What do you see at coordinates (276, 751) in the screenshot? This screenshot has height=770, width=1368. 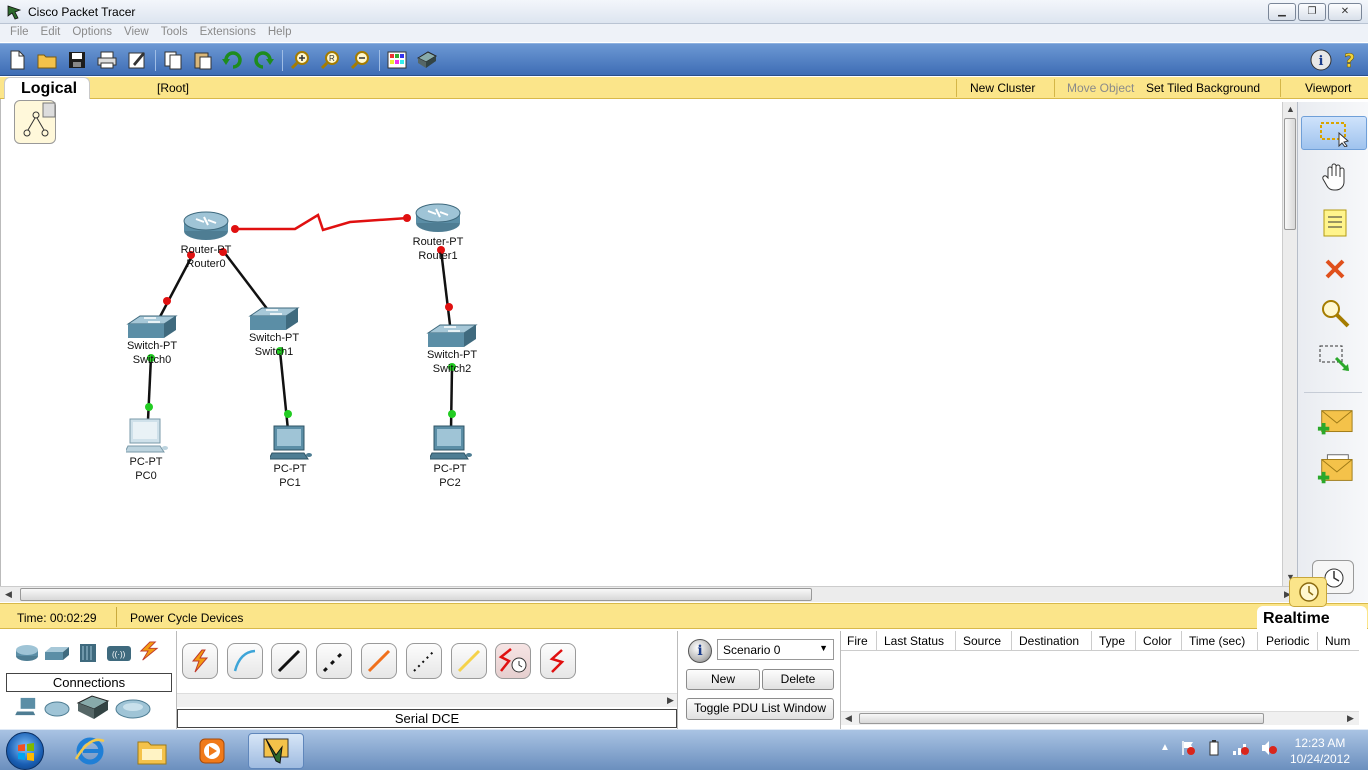 I see `packet-tracer-taskbar-button` at bounding box center [276, 751].